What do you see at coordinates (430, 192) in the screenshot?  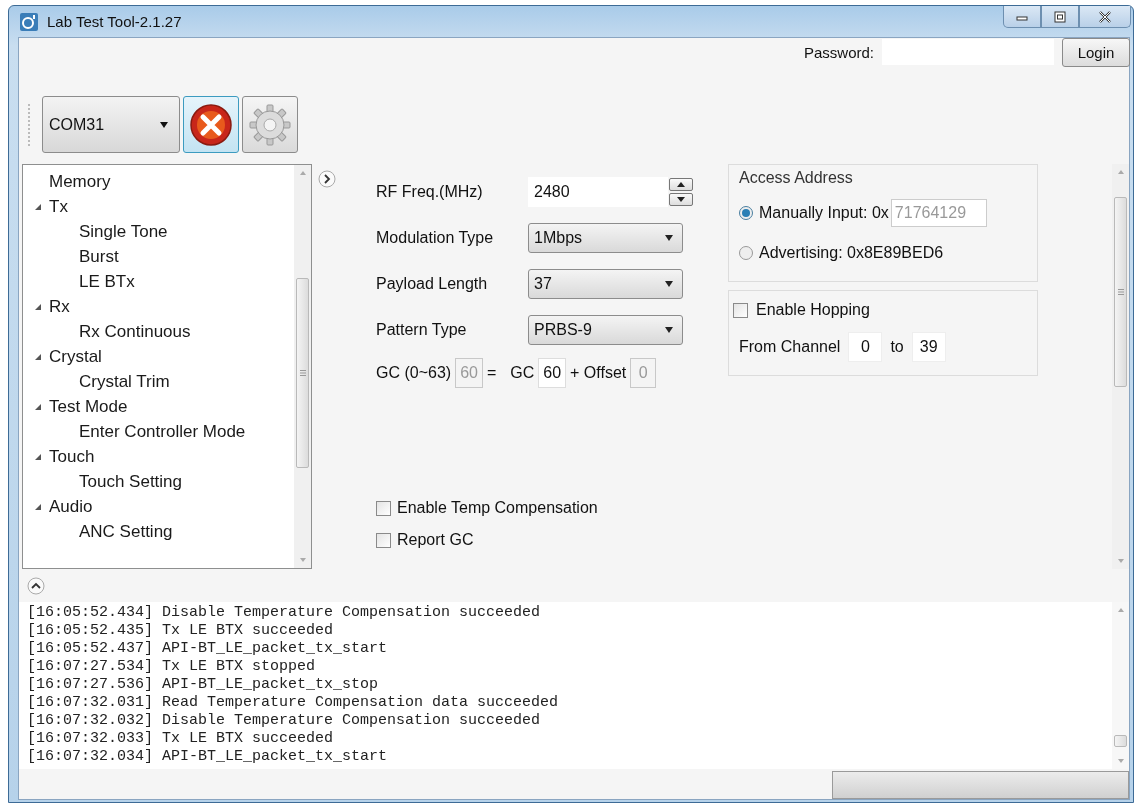 I see `field-label: RF Freq.(MHz)` at bounding box center [430, 192].